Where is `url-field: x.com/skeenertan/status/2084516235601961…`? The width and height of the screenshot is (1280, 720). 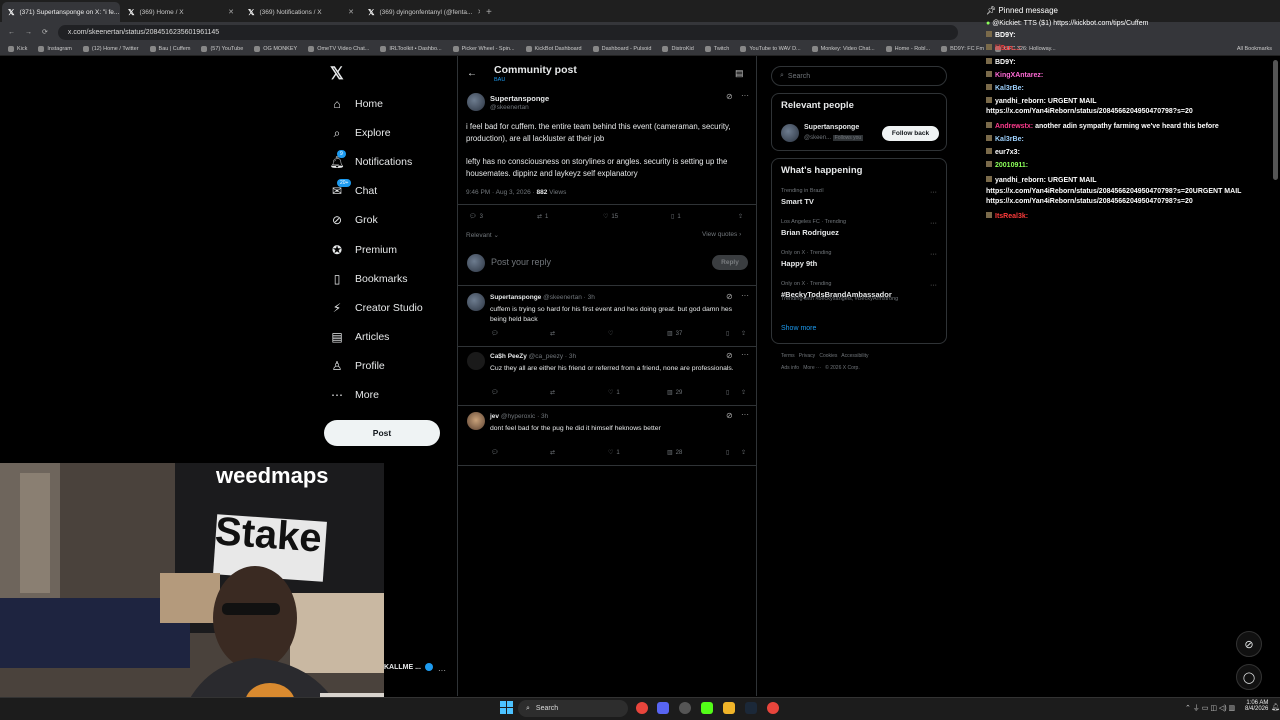
url-field: x.com/skeenertan/status/2084516235601961… is located at coordinates (507, 32).